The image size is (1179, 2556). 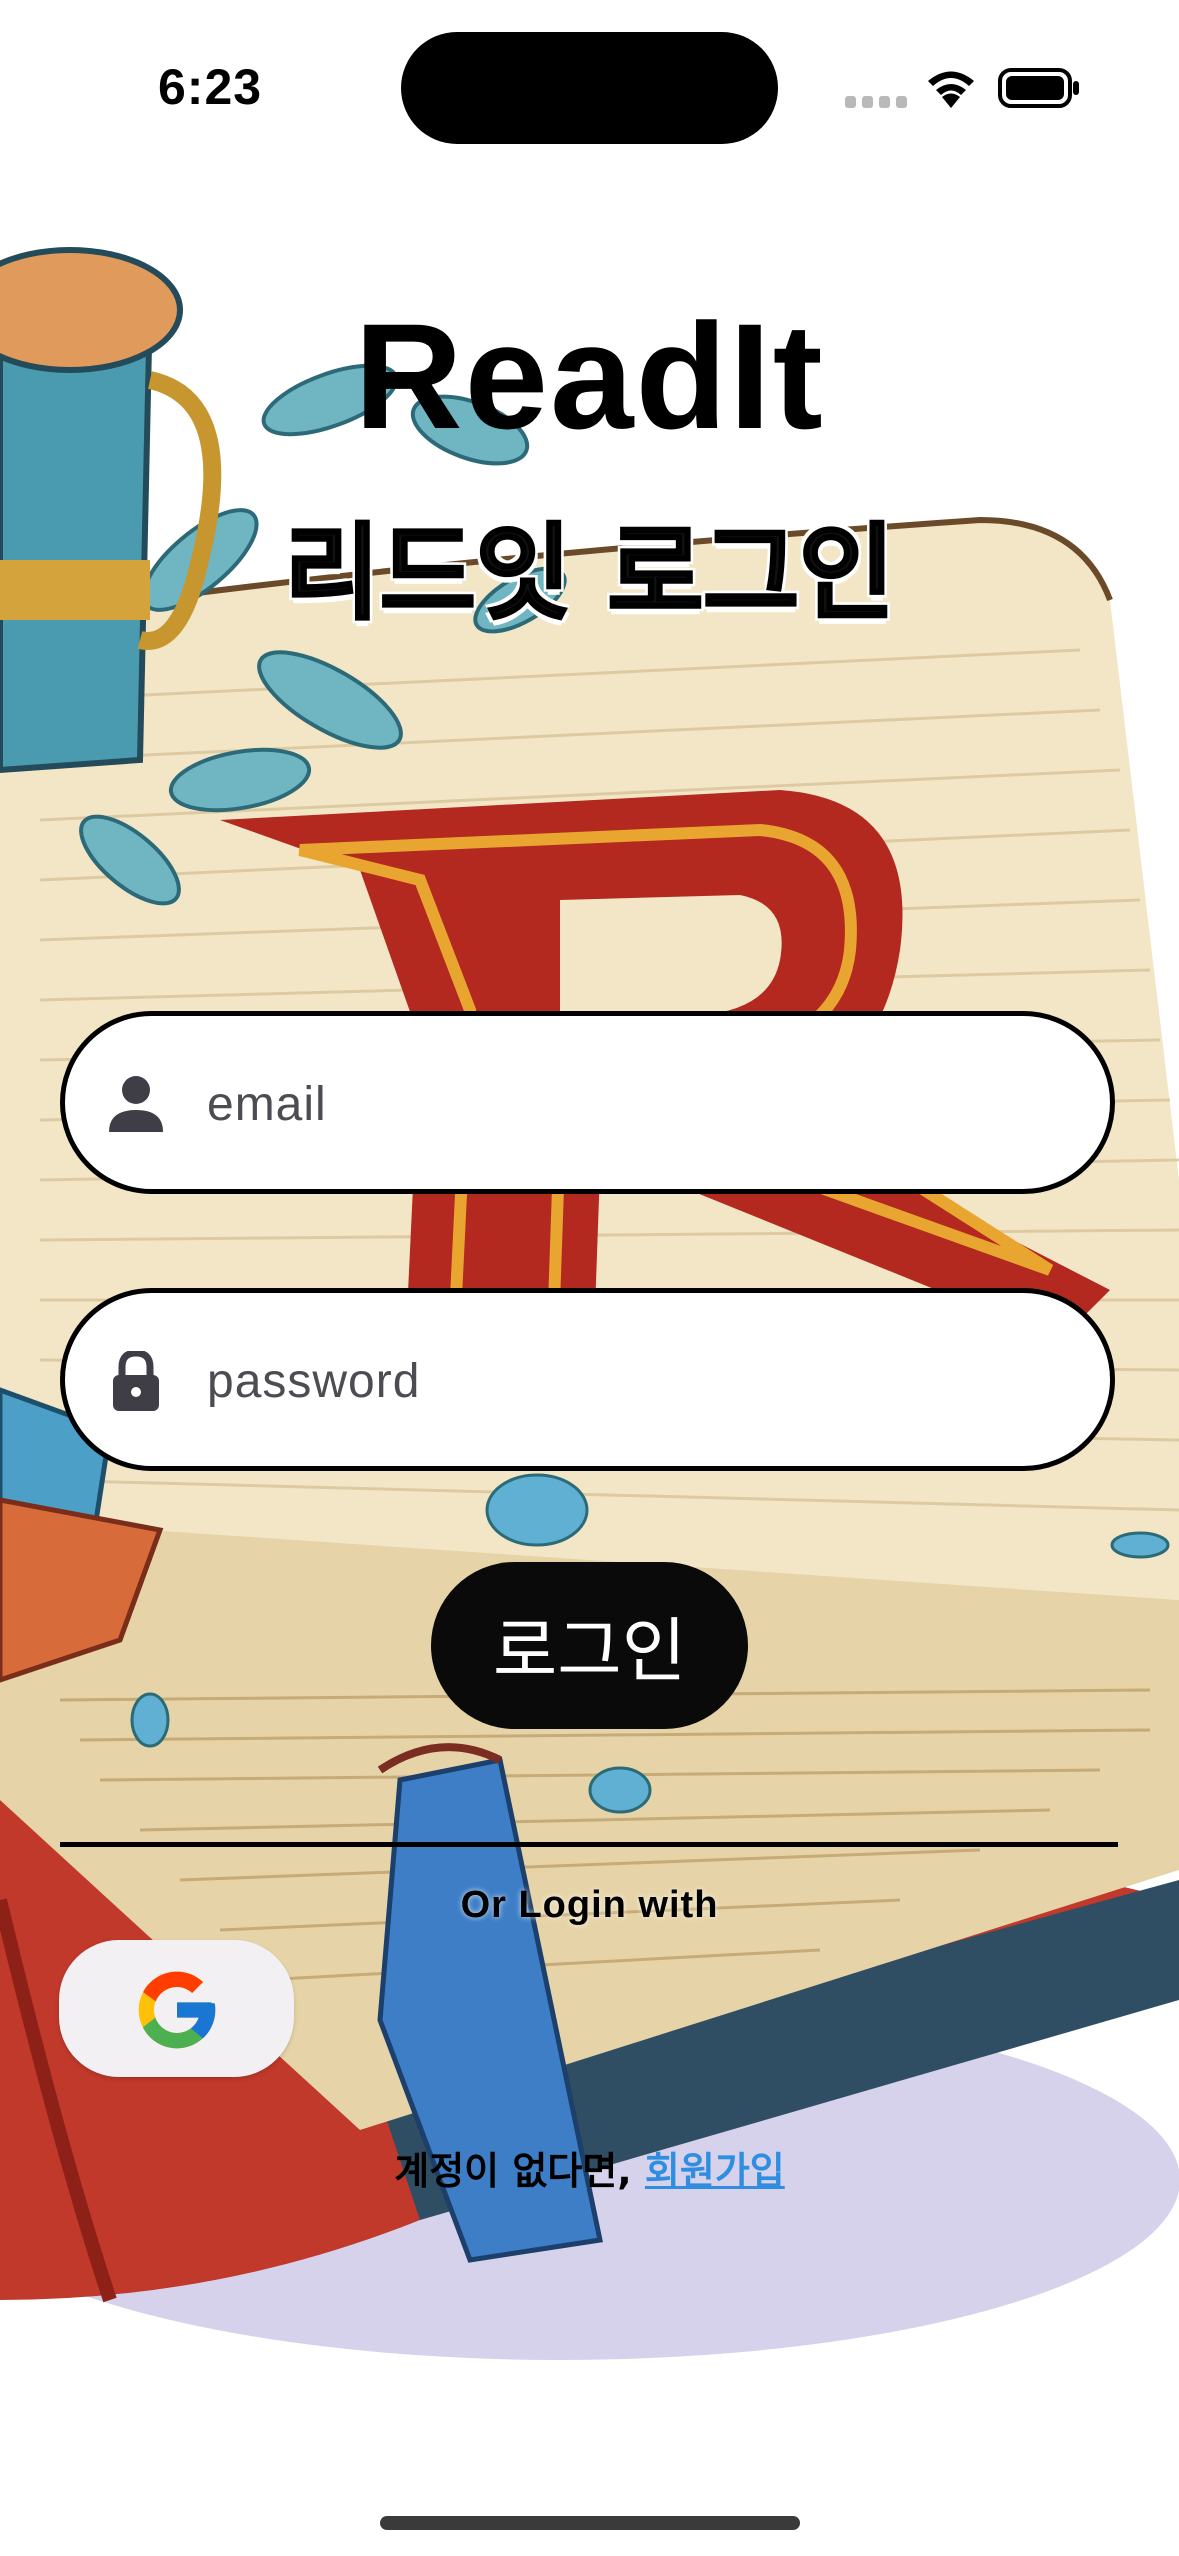 What do you see at coordinates (589, 376) in the screenshot?
I see `app-title: ReadIt` at bounding box center [589, 376].